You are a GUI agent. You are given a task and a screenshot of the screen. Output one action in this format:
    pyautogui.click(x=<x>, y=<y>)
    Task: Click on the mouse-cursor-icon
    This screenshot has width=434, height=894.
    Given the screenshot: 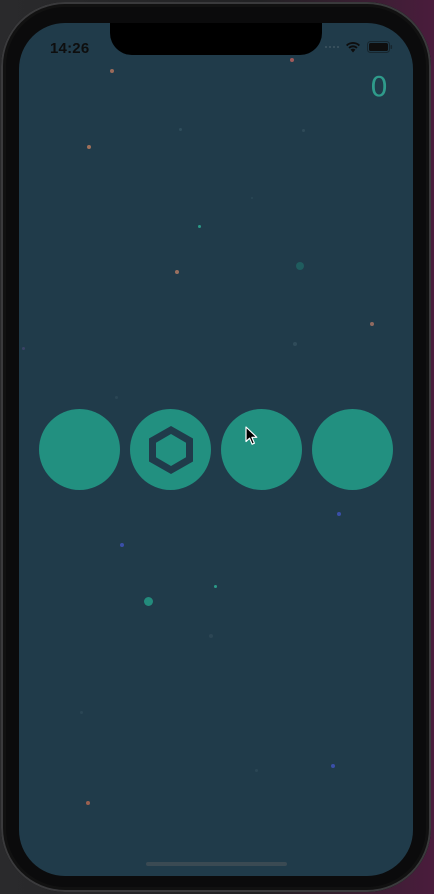 What is the action you would take?
    pyautogui.click(x=251, y=435)
    